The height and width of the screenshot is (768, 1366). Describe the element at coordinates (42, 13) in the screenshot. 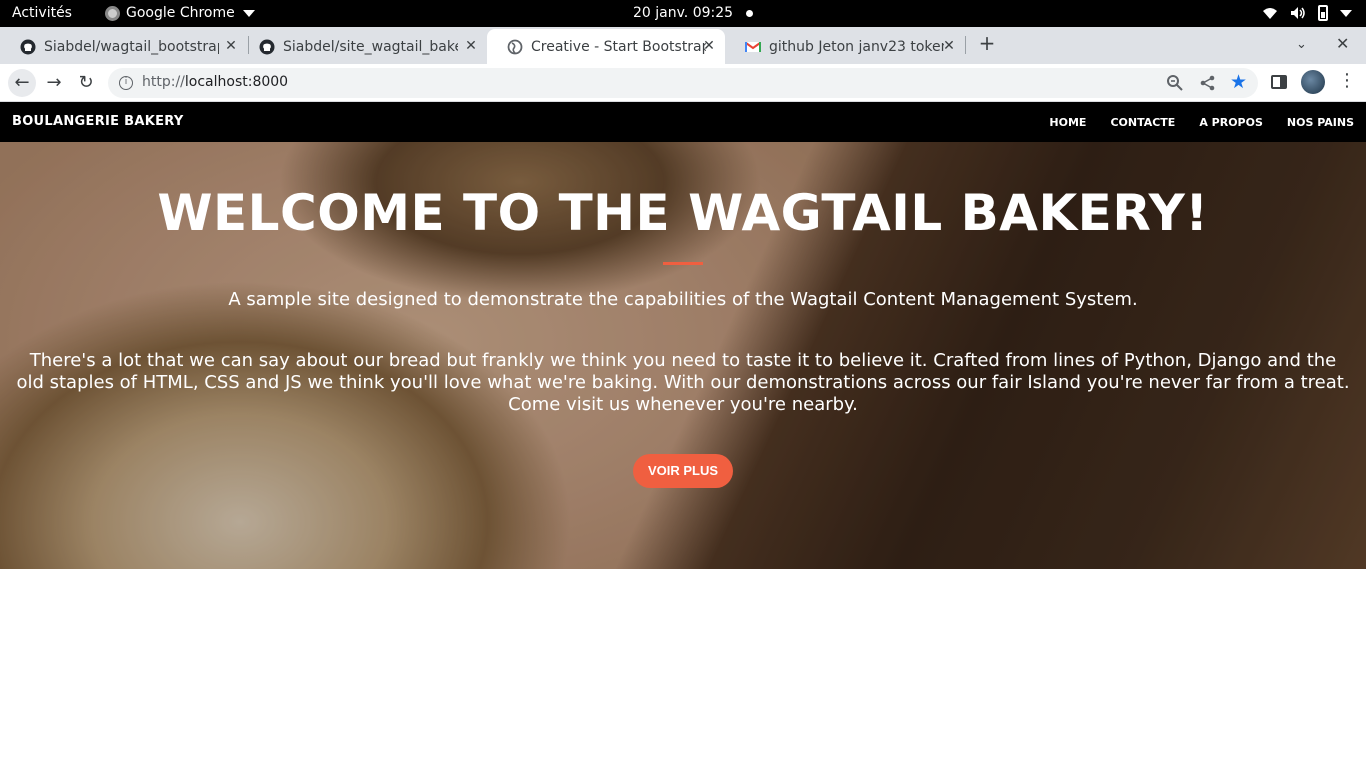

I see `activities-button: Activités` at that location.